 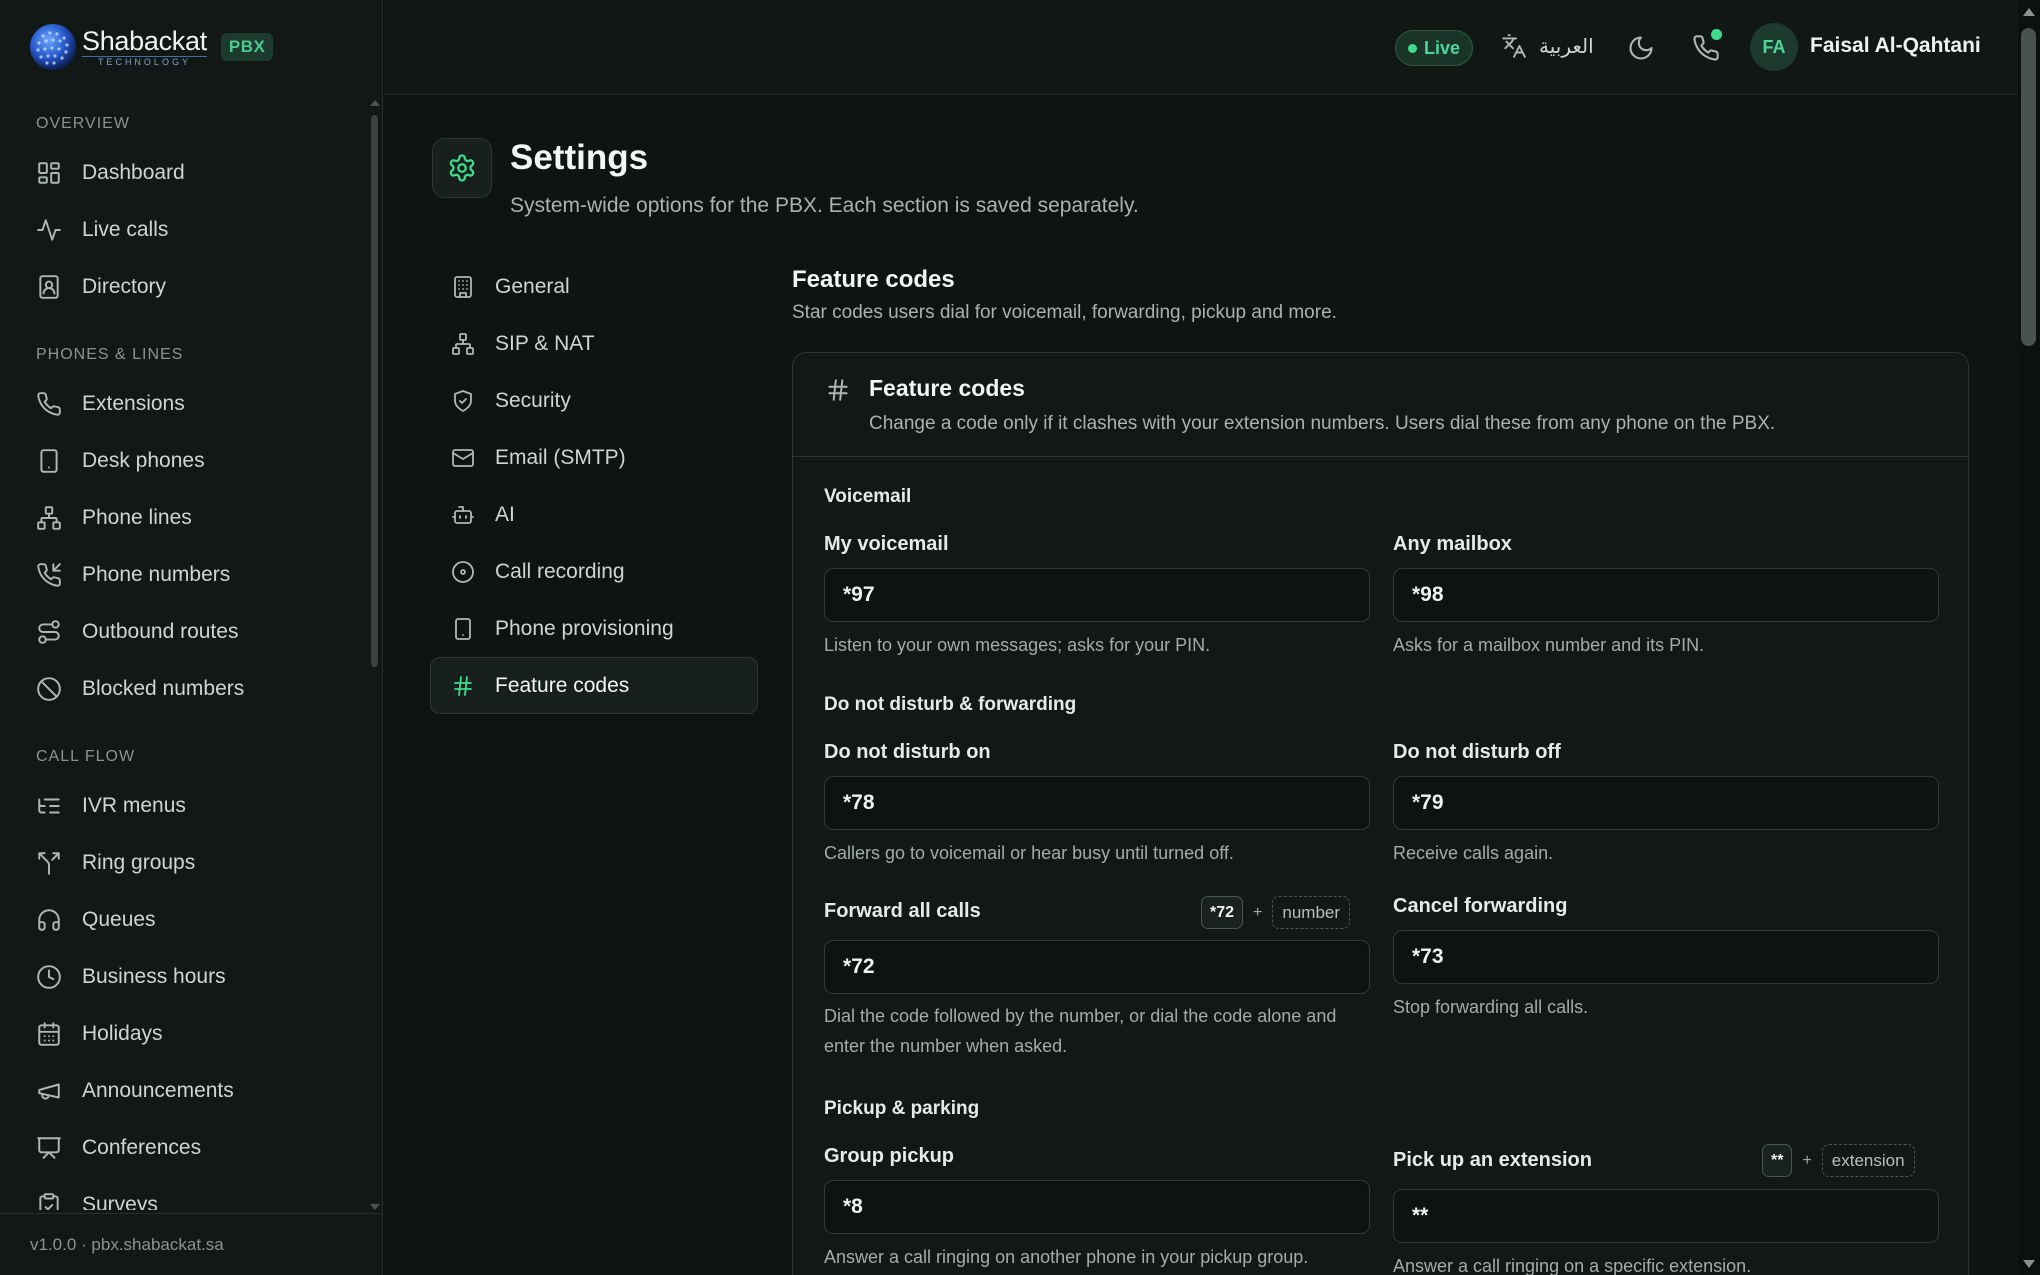 I want to click on page-scroll-up, so click(x=2029, y=12).